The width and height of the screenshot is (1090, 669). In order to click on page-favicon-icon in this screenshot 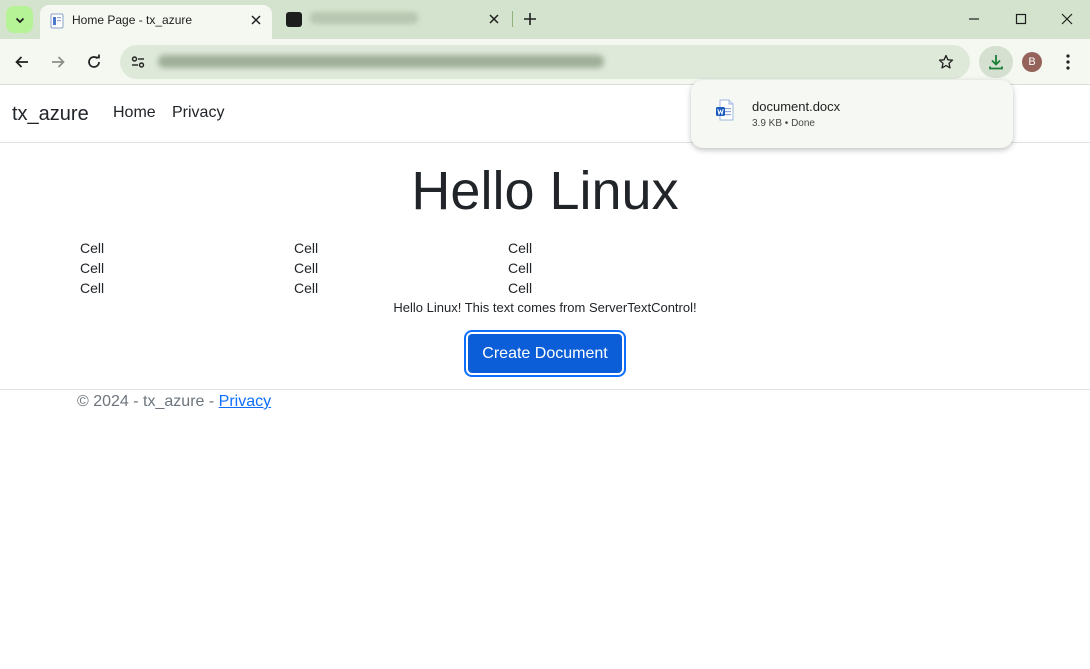, I will do `click(57, 21)`.